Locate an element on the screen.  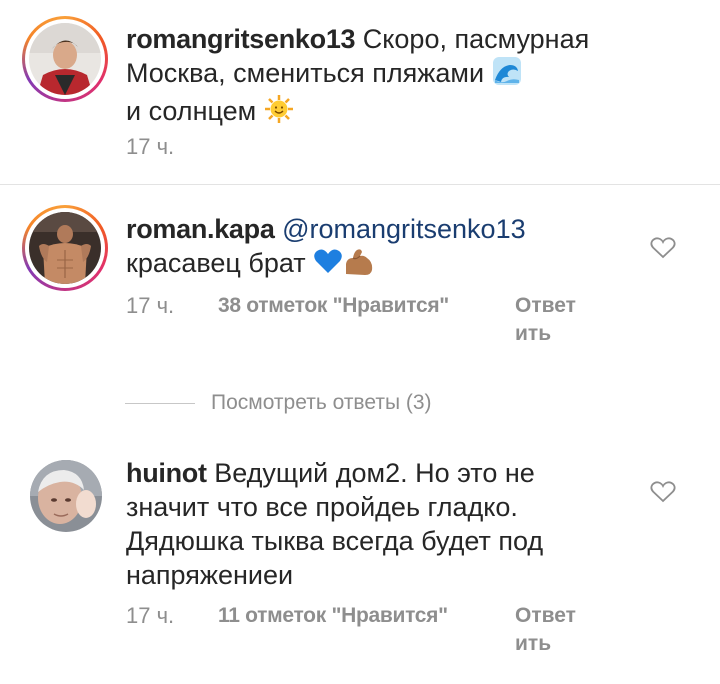
sun-icon is located at coordinates (279, 113).